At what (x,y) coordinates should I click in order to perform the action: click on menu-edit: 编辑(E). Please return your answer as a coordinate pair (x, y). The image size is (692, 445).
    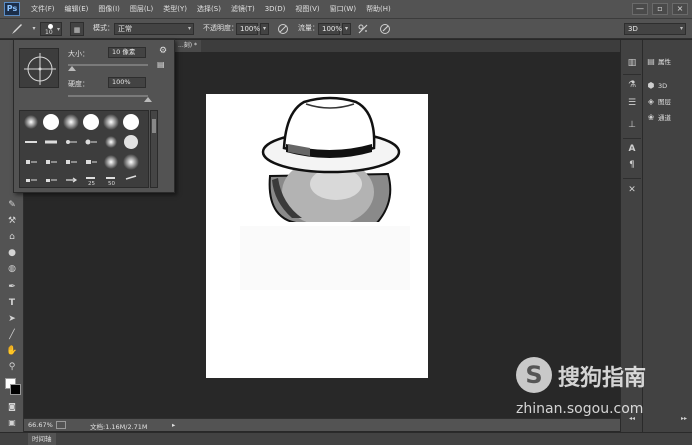
    Looking at the image, I should click on (77, 9).